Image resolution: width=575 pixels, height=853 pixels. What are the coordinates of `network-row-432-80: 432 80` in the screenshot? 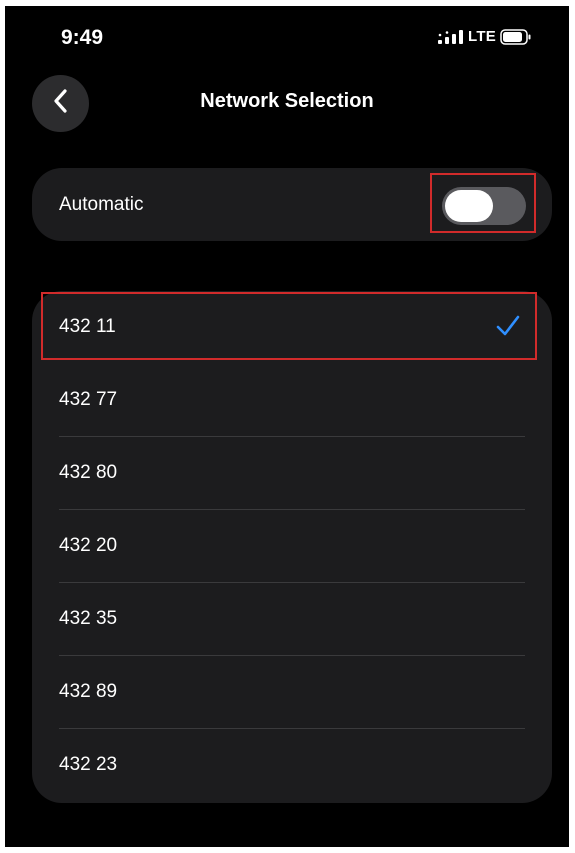 It's located at (292, 473).